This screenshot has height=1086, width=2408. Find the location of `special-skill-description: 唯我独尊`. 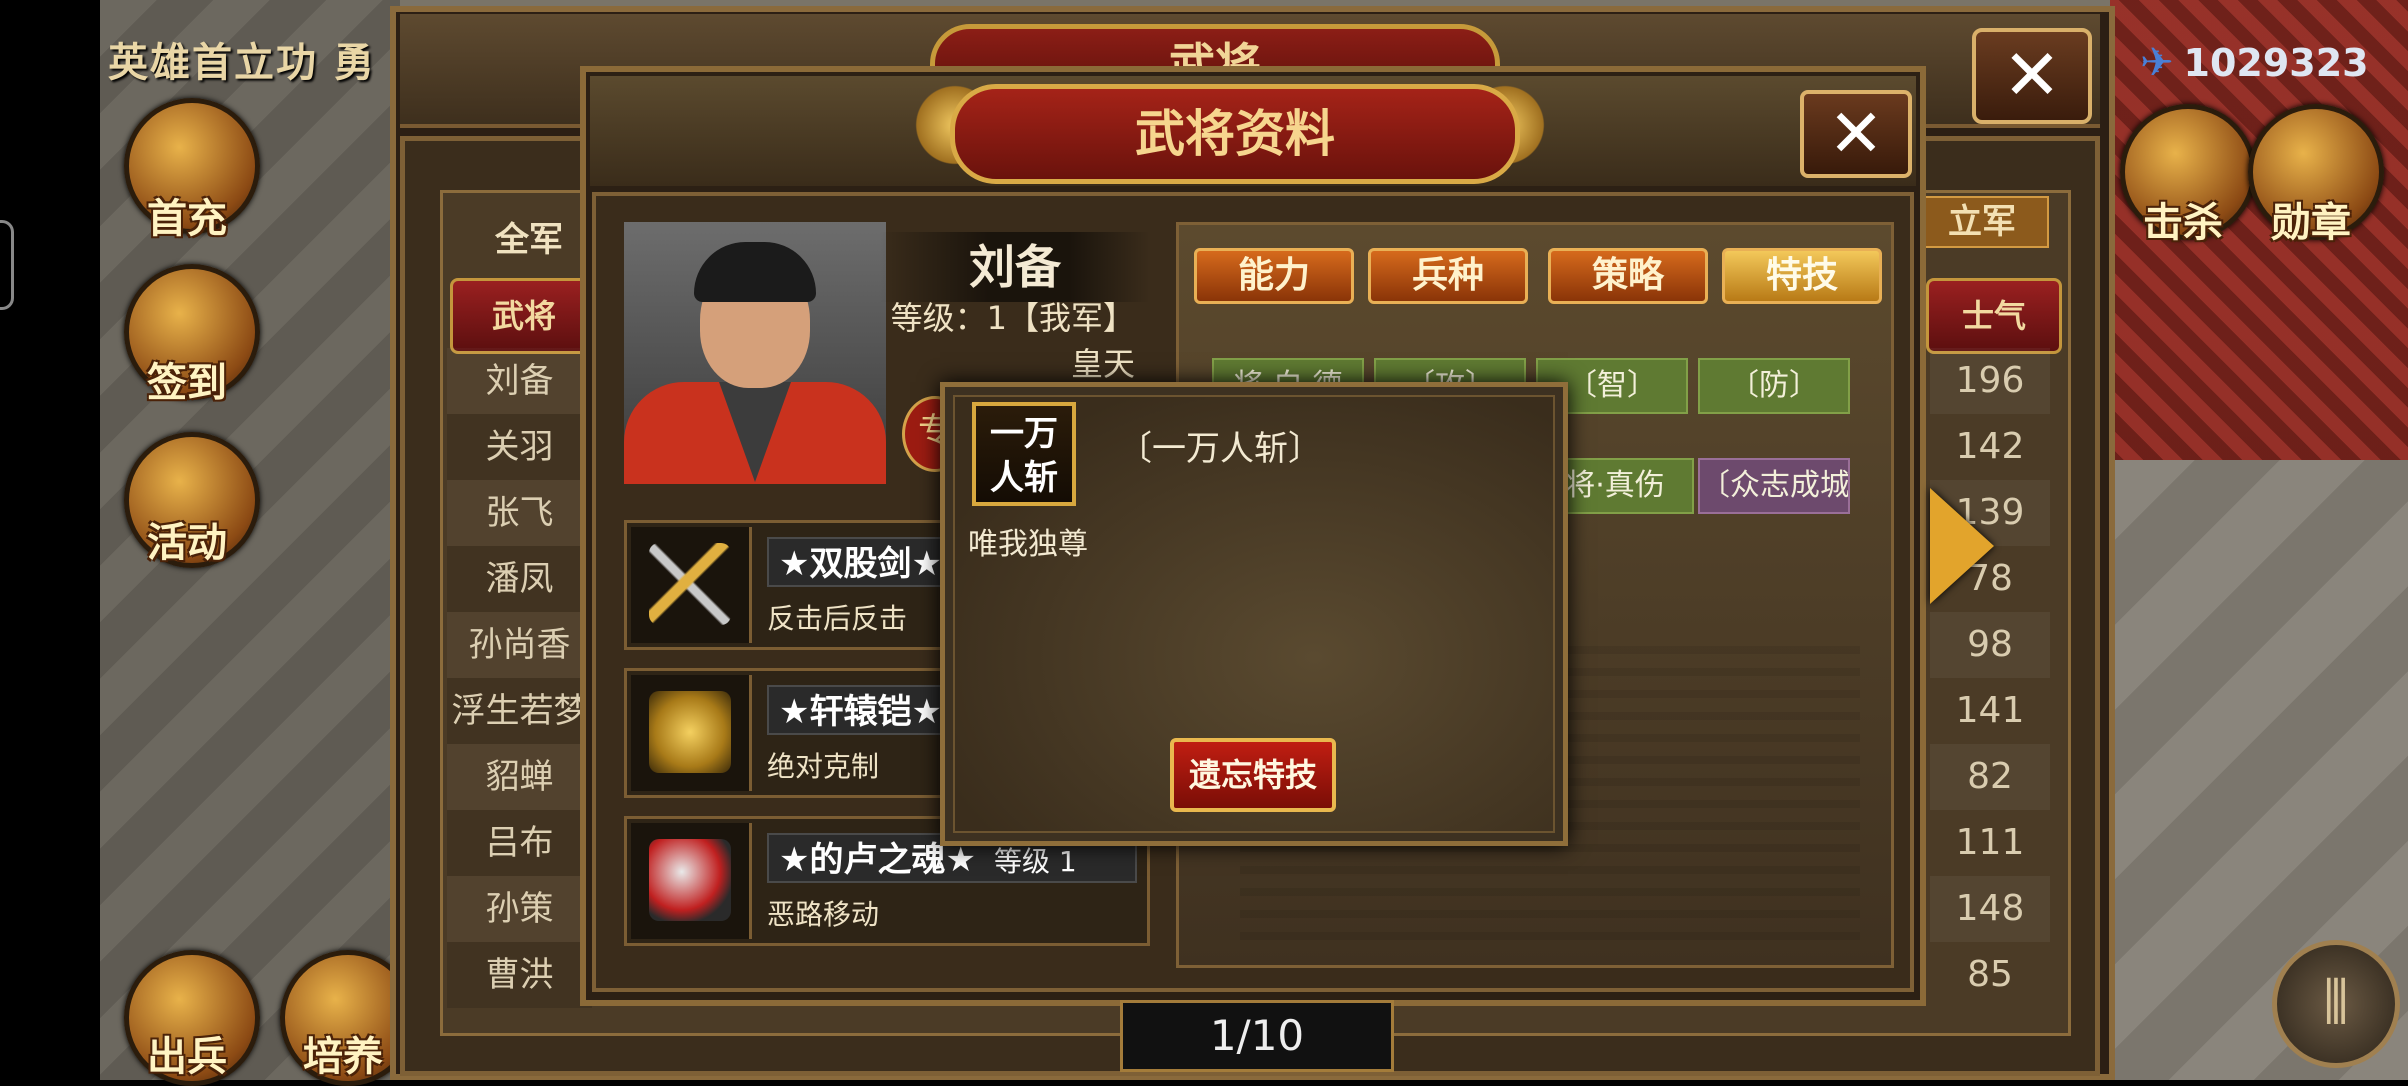

special-skill-description: 唯我独尊 is located at coordinates (1028, 544).